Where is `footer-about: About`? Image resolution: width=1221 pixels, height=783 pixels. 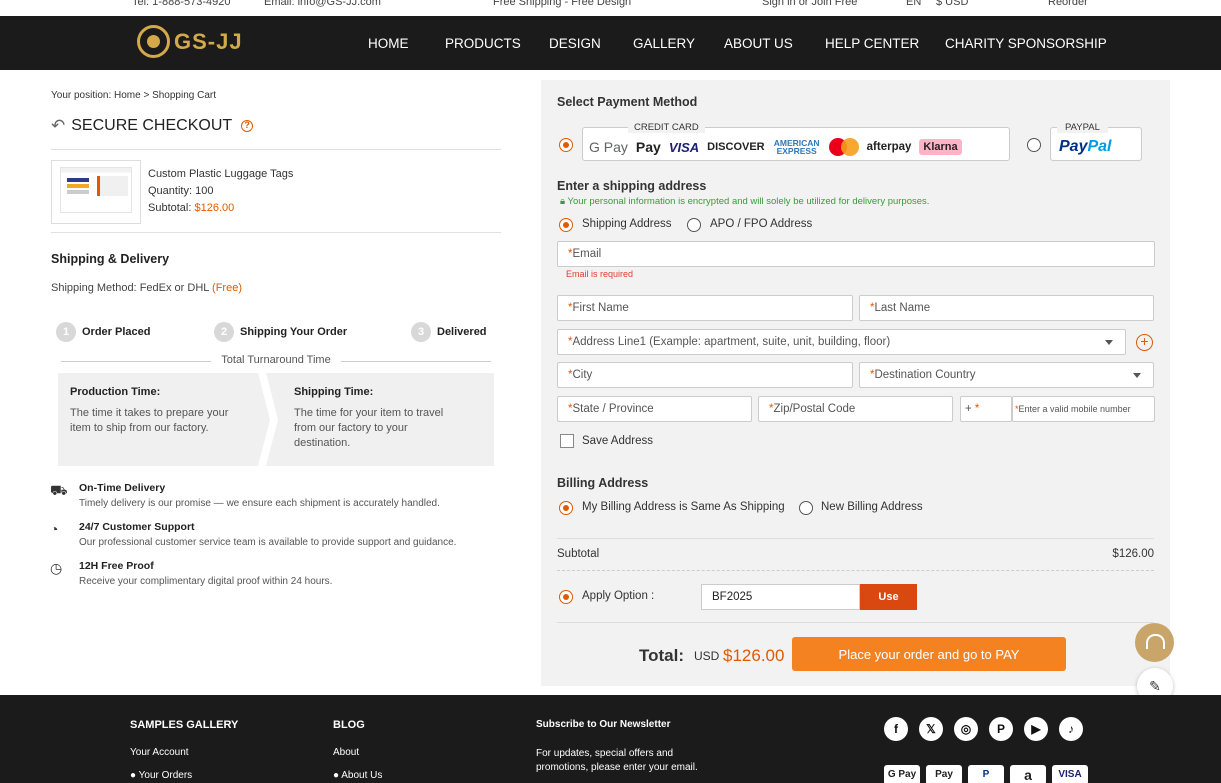 footer-about: About is located at coordinates (346, 752).